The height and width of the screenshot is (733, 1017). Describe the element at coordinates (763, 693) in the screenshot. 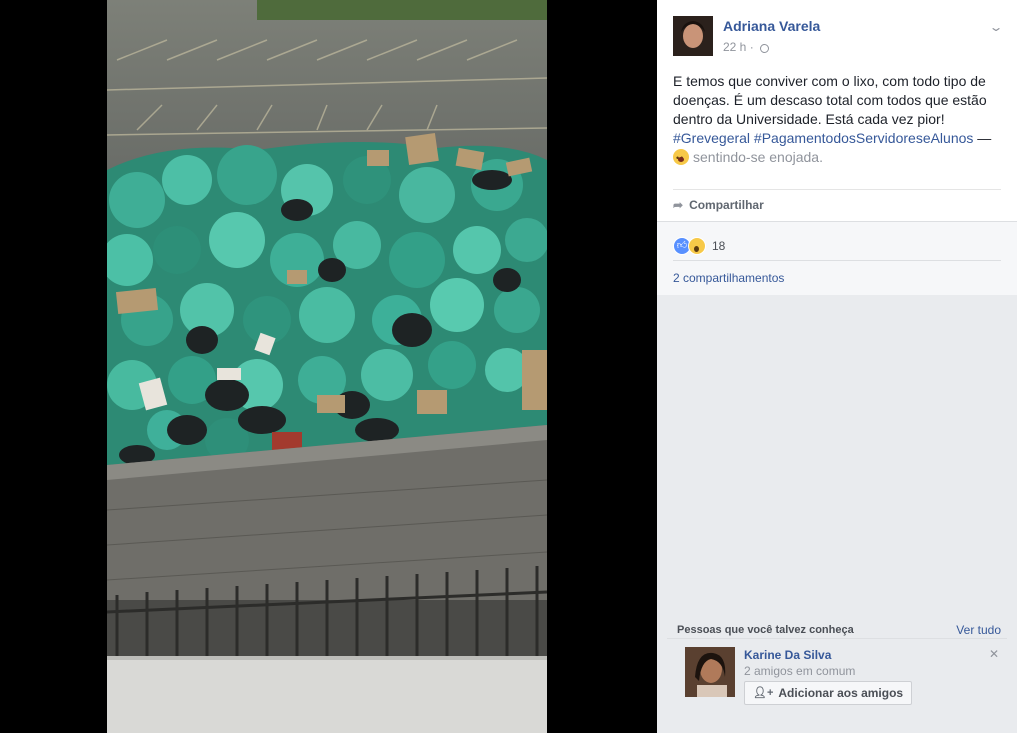

I see `add-friend-icon: 👤︎+` at that location.